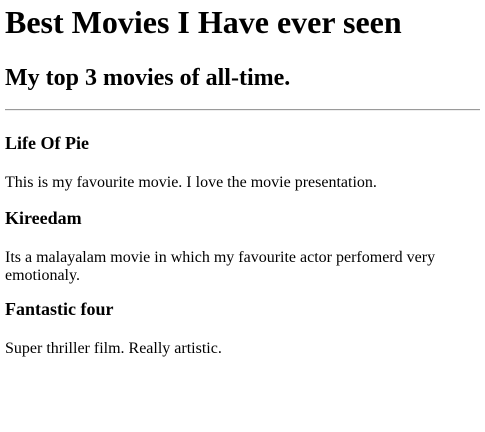 The height and width of the screenshot is (432, 485). I want to click on horizontal-divider, so click(242, 110).